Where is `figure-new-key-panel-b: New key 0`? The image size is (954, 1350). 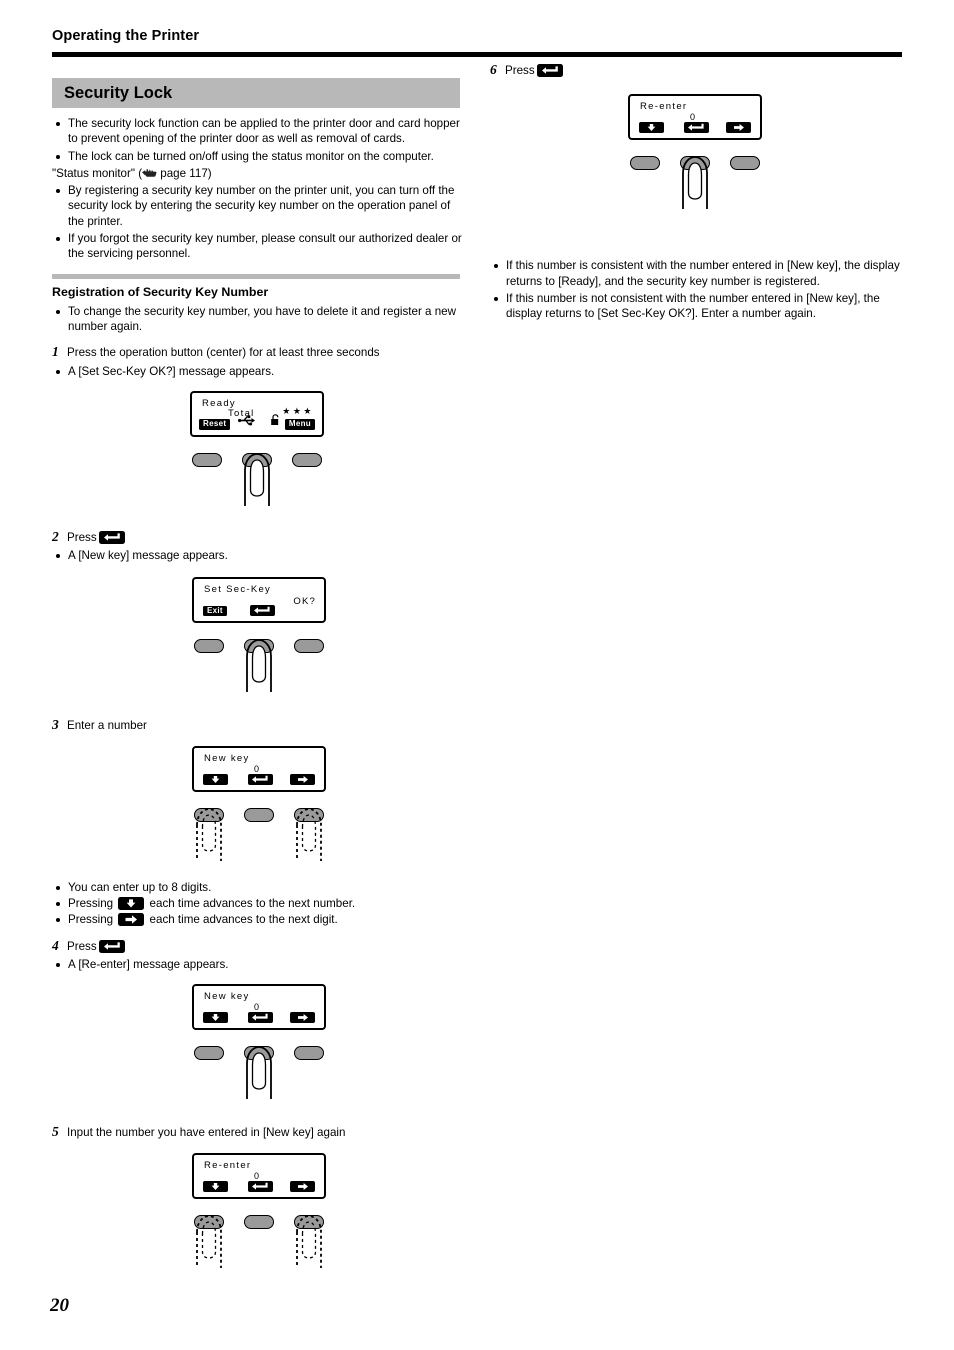
figure-new-key-panel-b: New key 0 is located at coordinates (327, 1044).